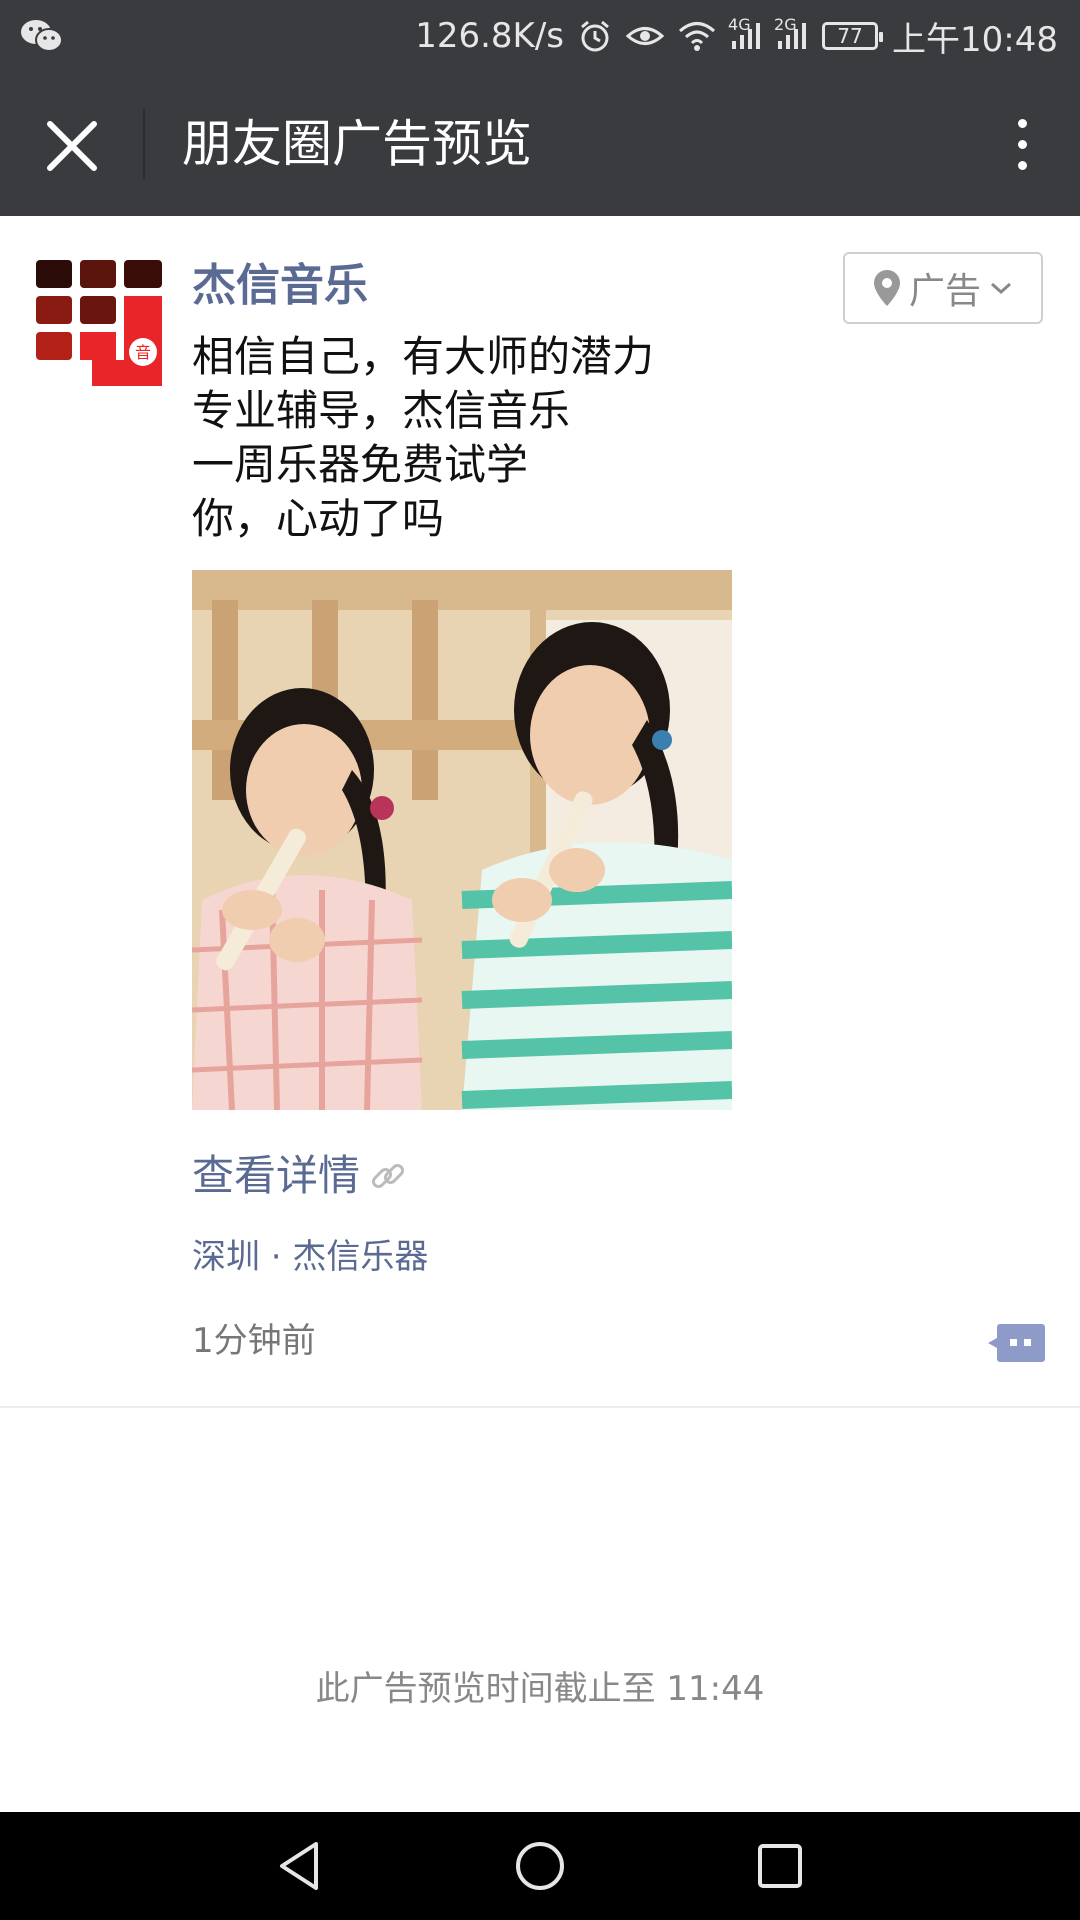 The height and width of the screenshot is (1920, 1080). Describe the element at coordinates (280, 286) in the screenshot. I see `advertiser-name: 杰信音乐` at that location.